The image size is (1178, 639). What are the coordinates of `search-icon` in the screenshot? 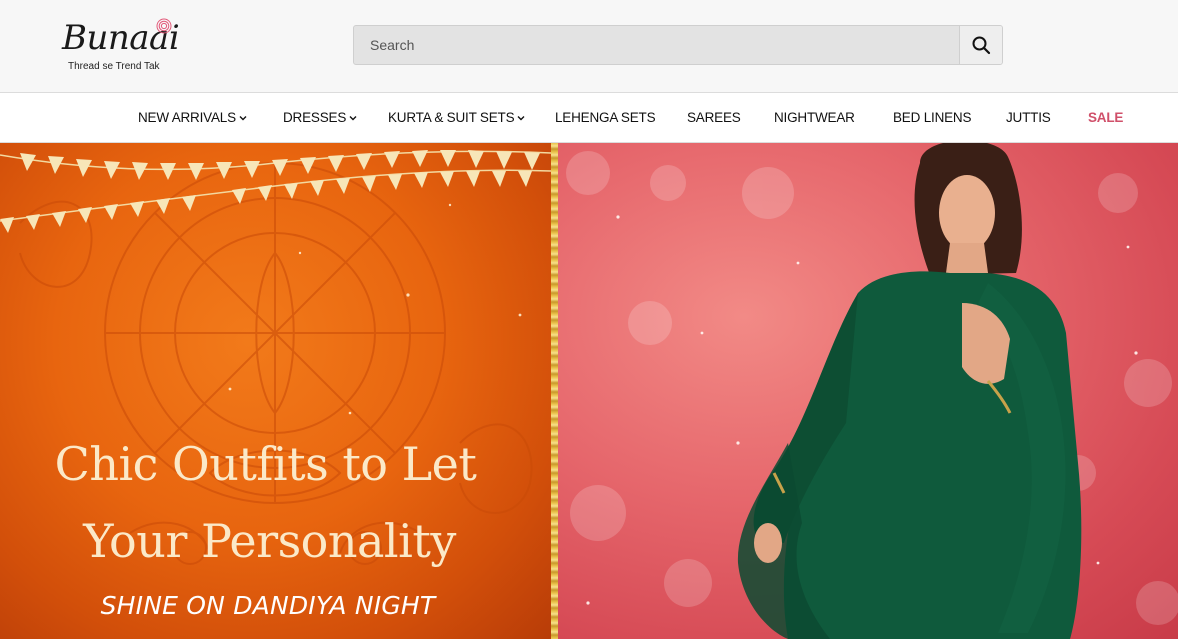 It's located at (981, 45).